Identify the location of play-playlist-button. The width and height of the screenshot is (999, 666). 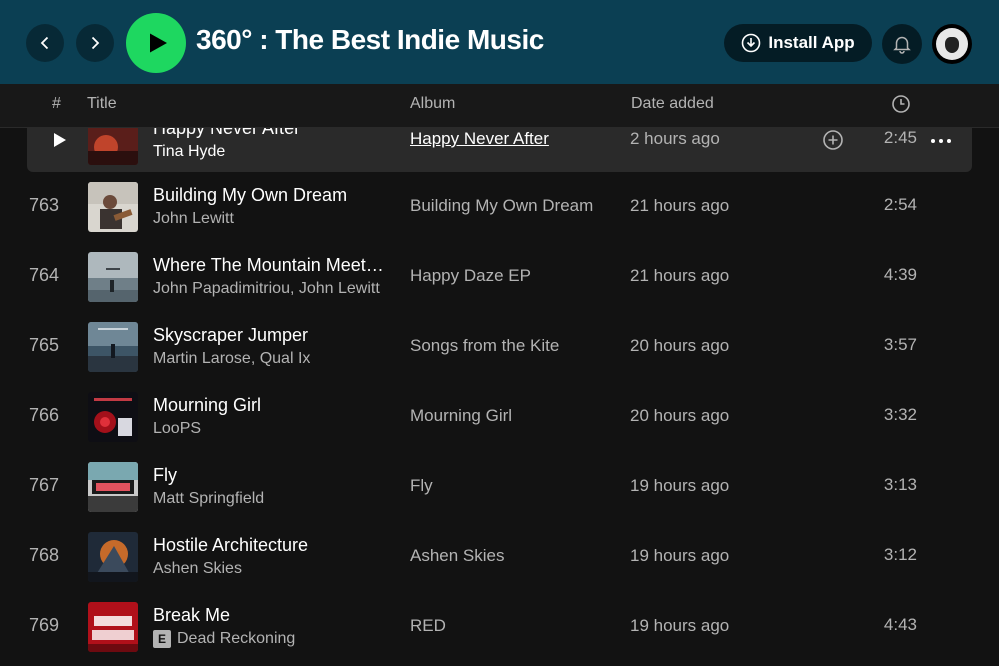
(156, 43).